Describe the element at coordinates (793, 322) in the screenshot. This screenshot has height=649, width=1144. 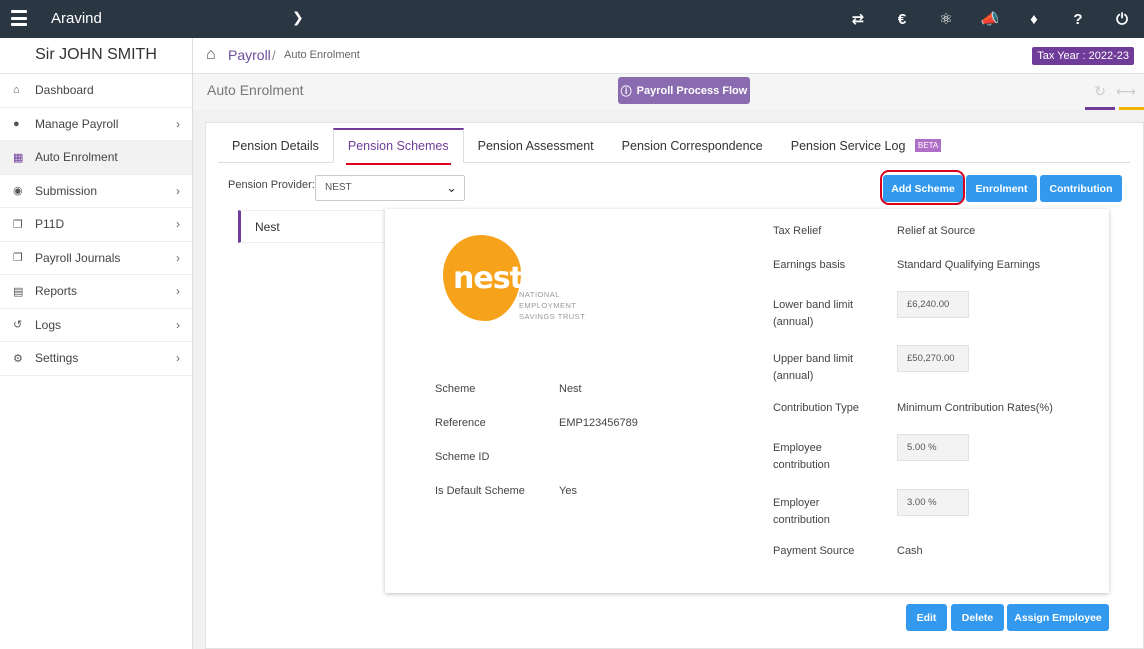
I see `lower-band-label-line2: (annual)` at that location.